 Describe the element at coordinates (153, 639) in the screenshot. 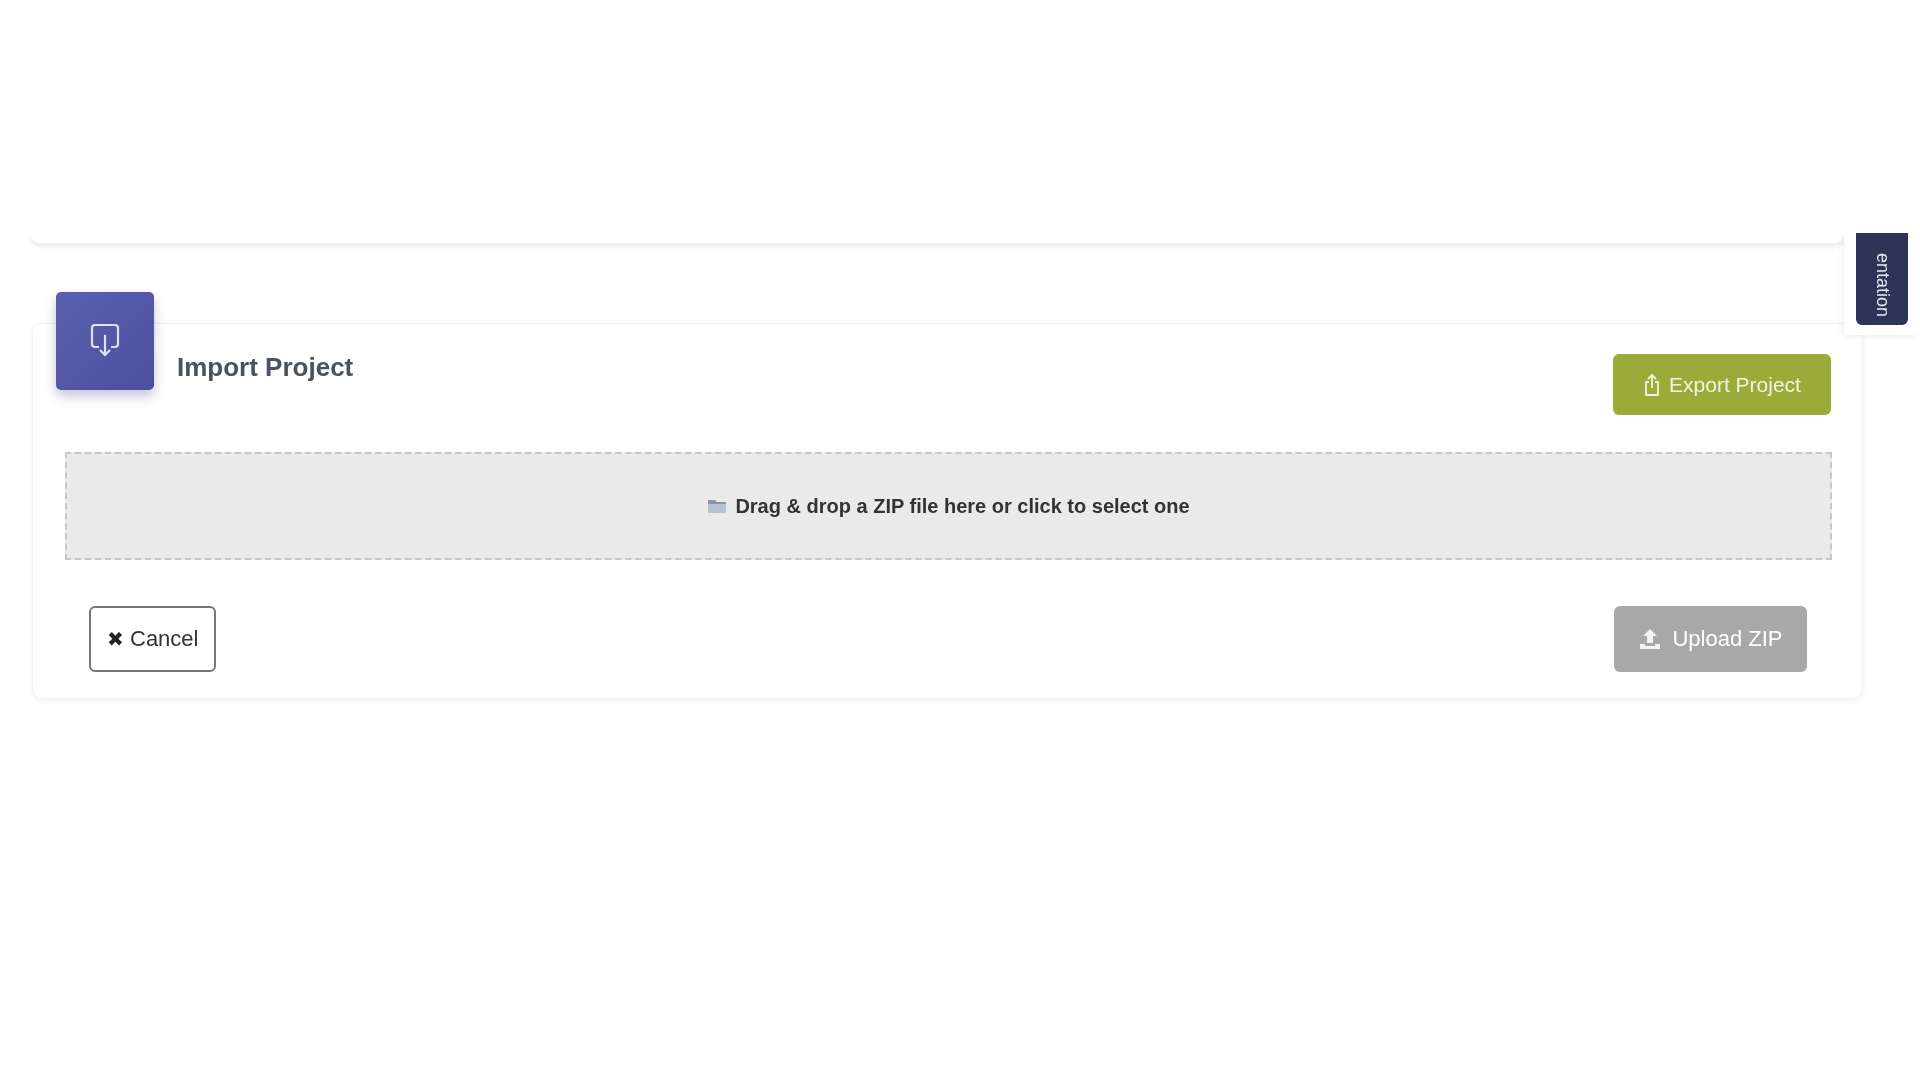

I see `cancel-button: ✖ Cancel` at that location.